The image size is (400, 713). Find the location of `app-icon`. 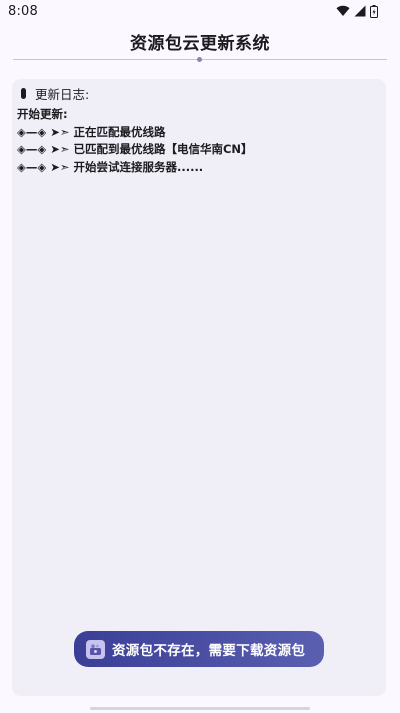

app-icon is located at coordinates (95, 649).